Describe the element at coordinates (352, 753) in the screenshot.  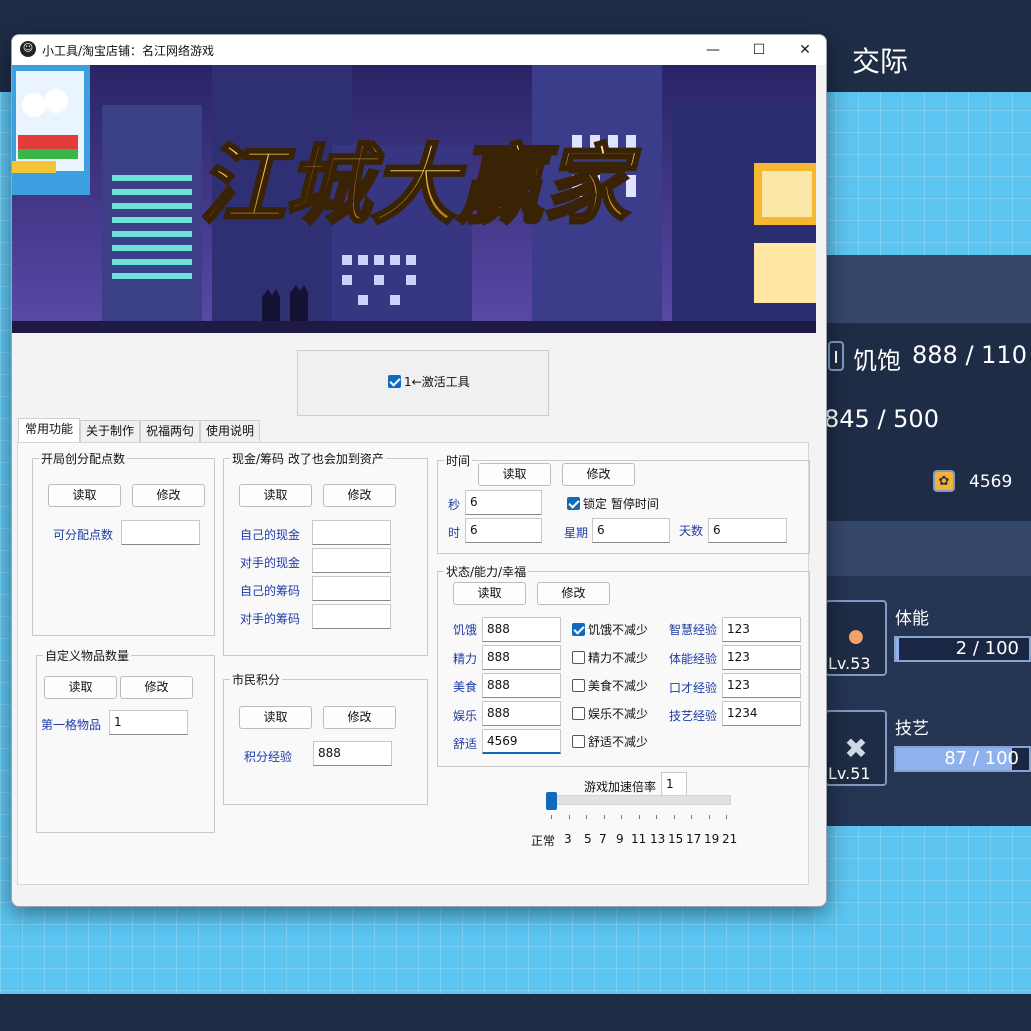
I see `citizen-exp-input: 888` at that location.